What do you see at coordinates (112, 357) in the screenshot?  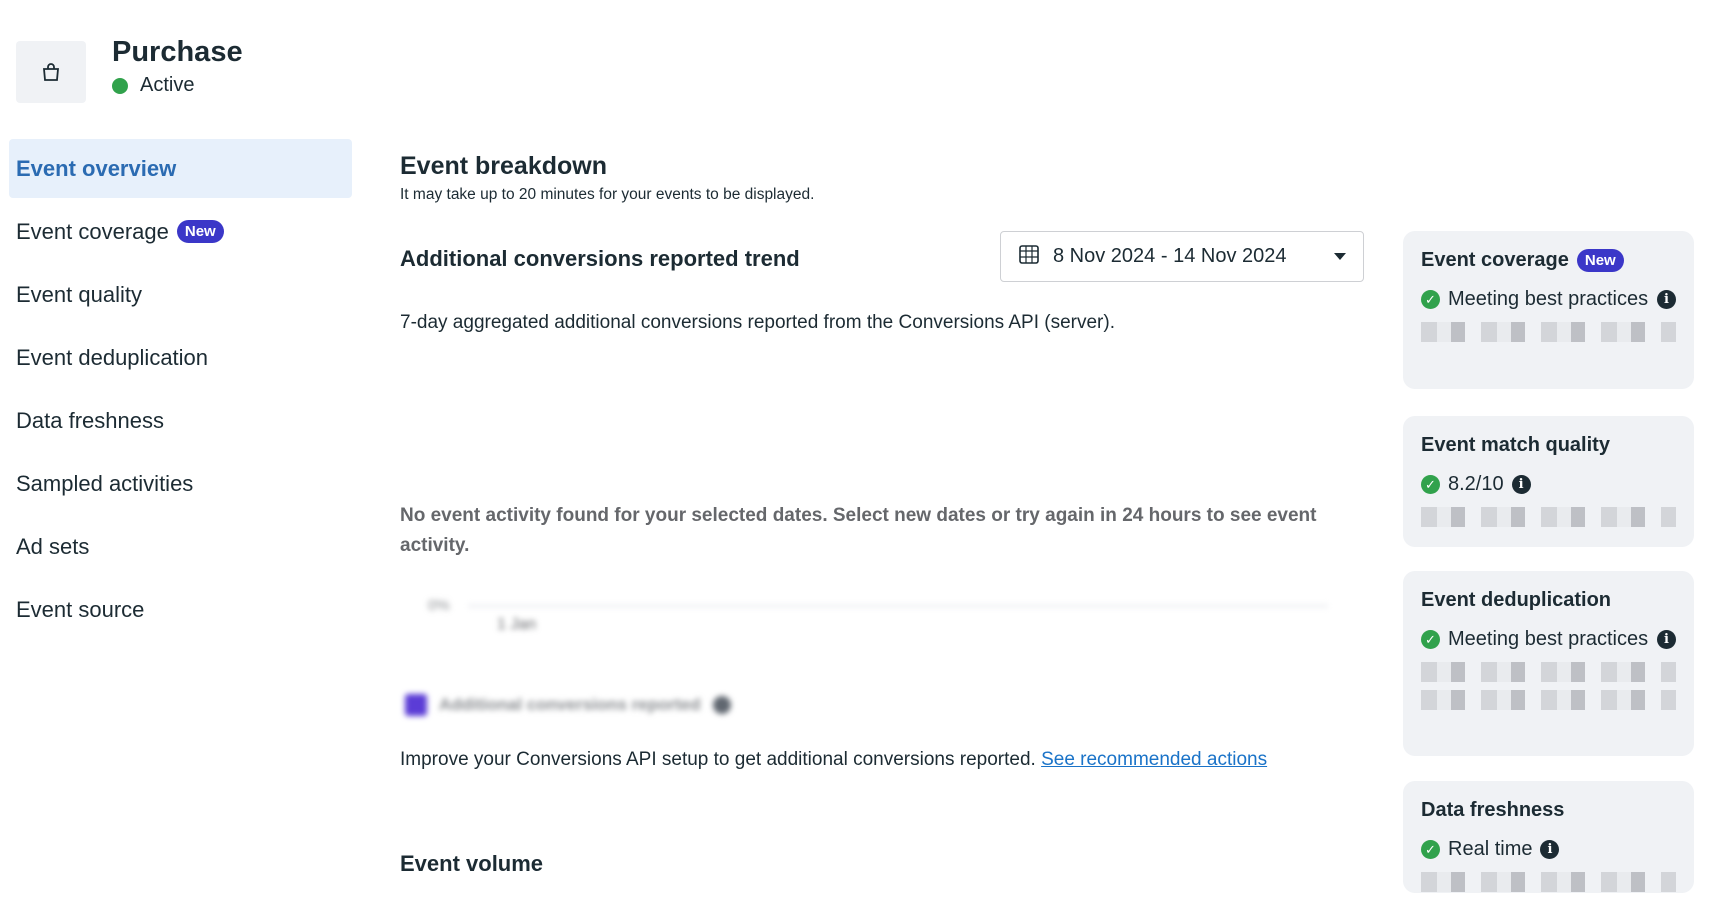 I see `sidebar-item-label: Event deduplication` at bounding box center [112, 357].